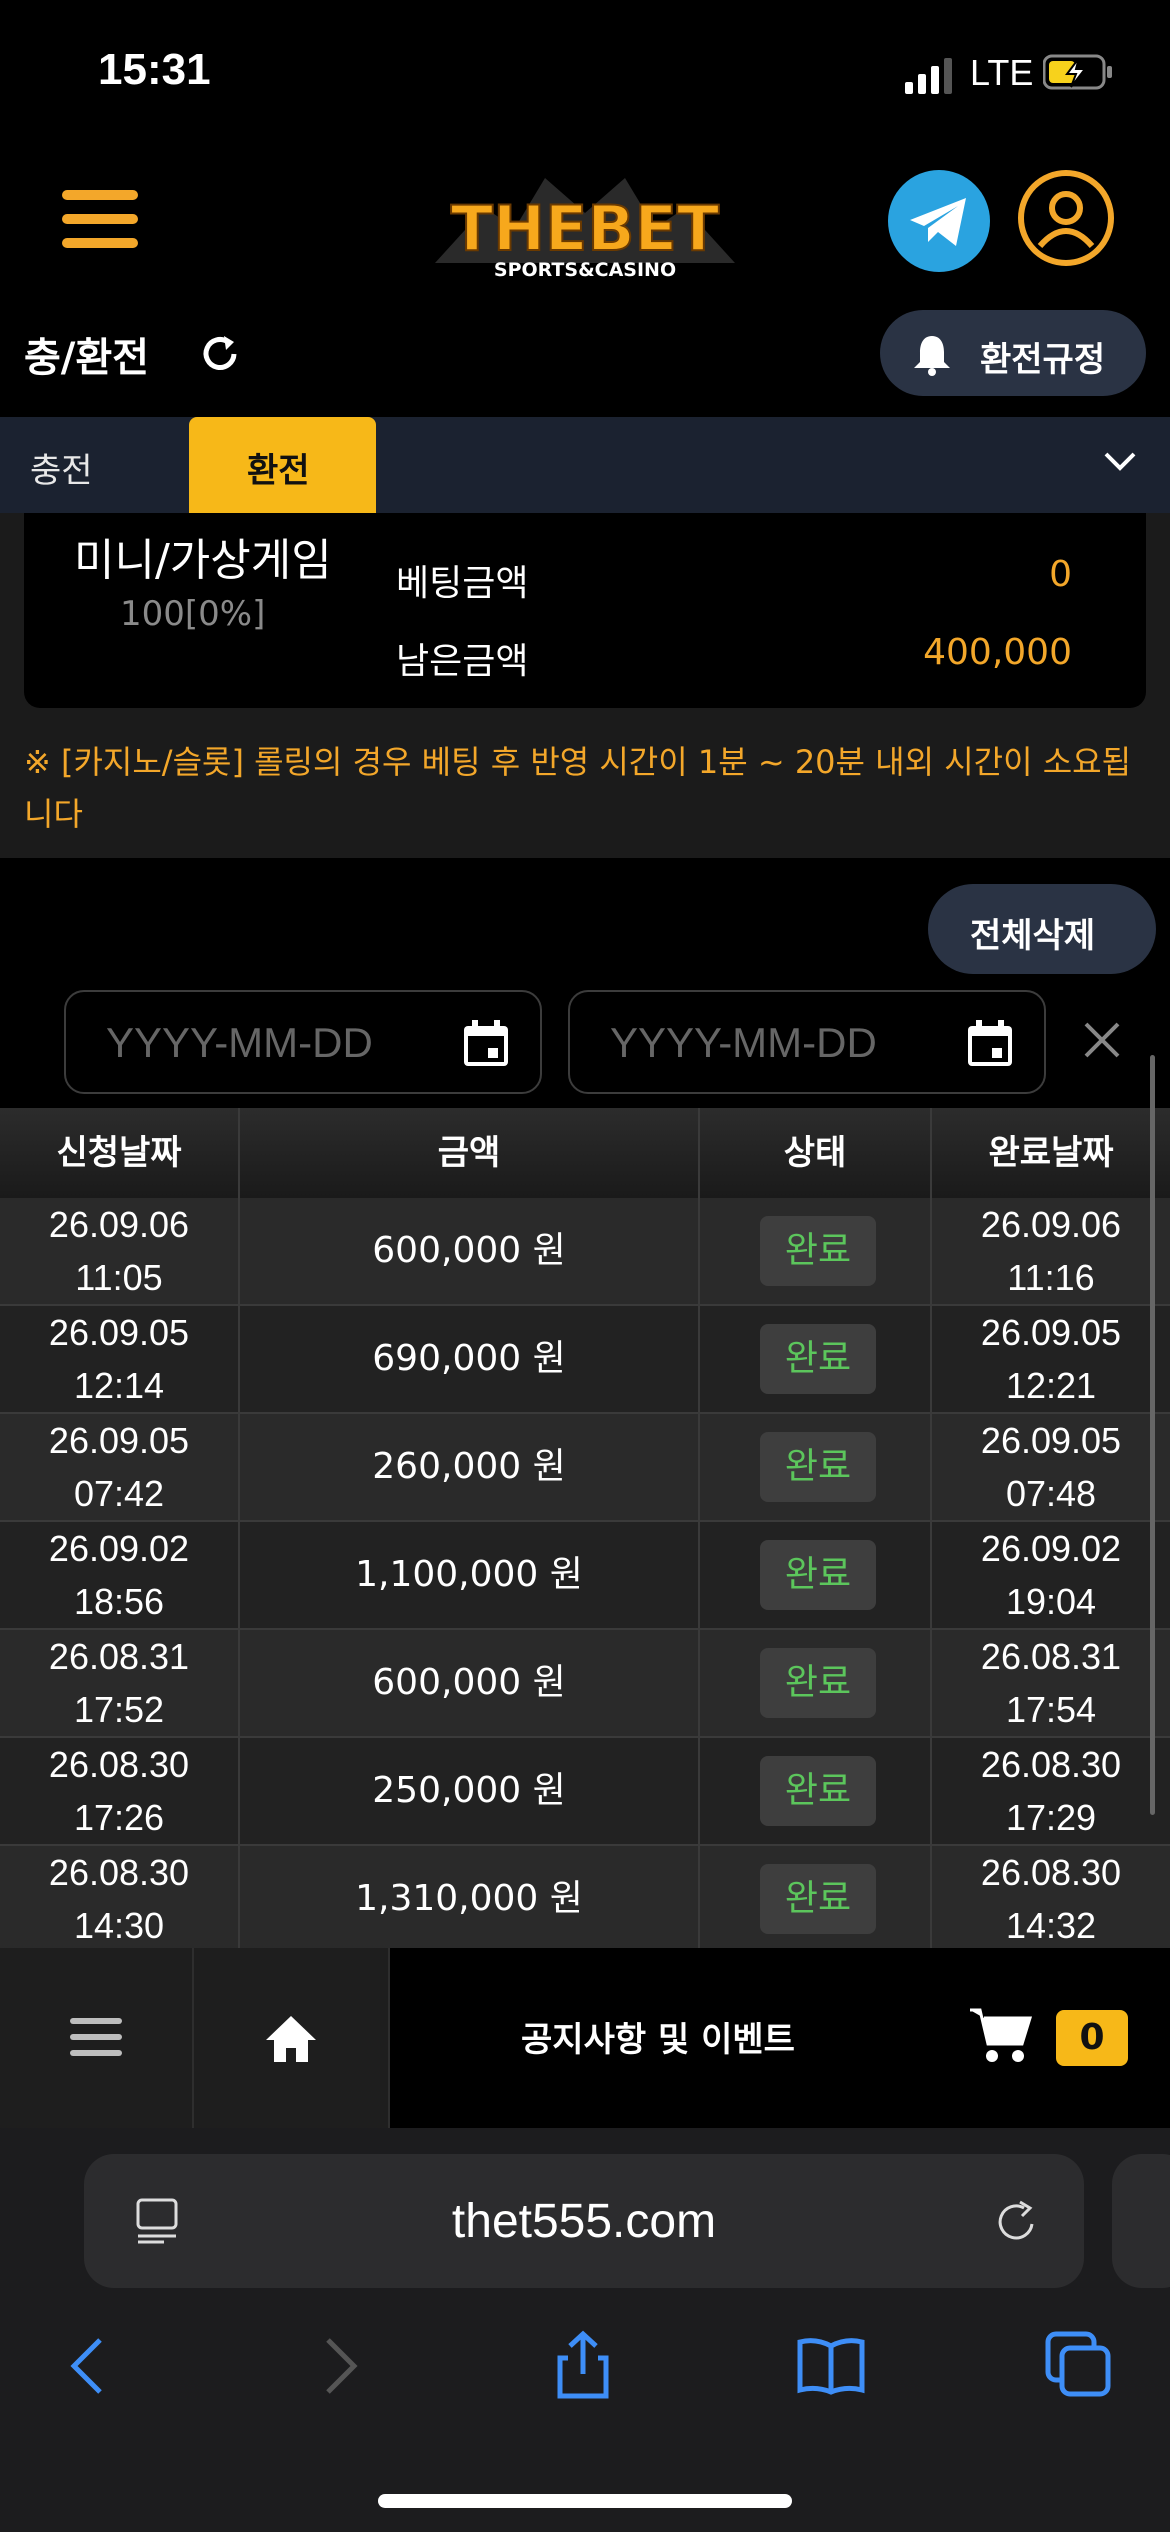 This screenshot has width=1170, height=2532. I want to click on address-bar: thet555.com, so click(584, 2221).